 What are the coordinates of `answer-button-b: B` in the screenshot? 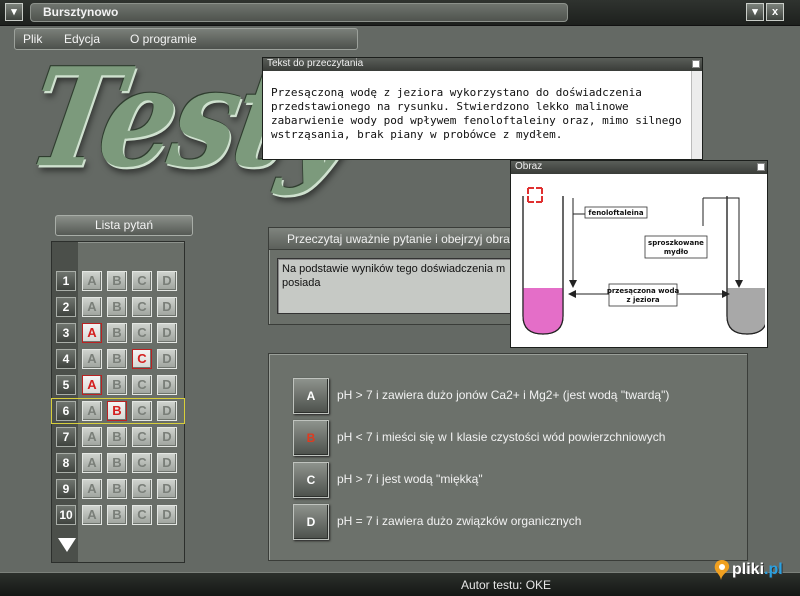 It's located at (311, 438).